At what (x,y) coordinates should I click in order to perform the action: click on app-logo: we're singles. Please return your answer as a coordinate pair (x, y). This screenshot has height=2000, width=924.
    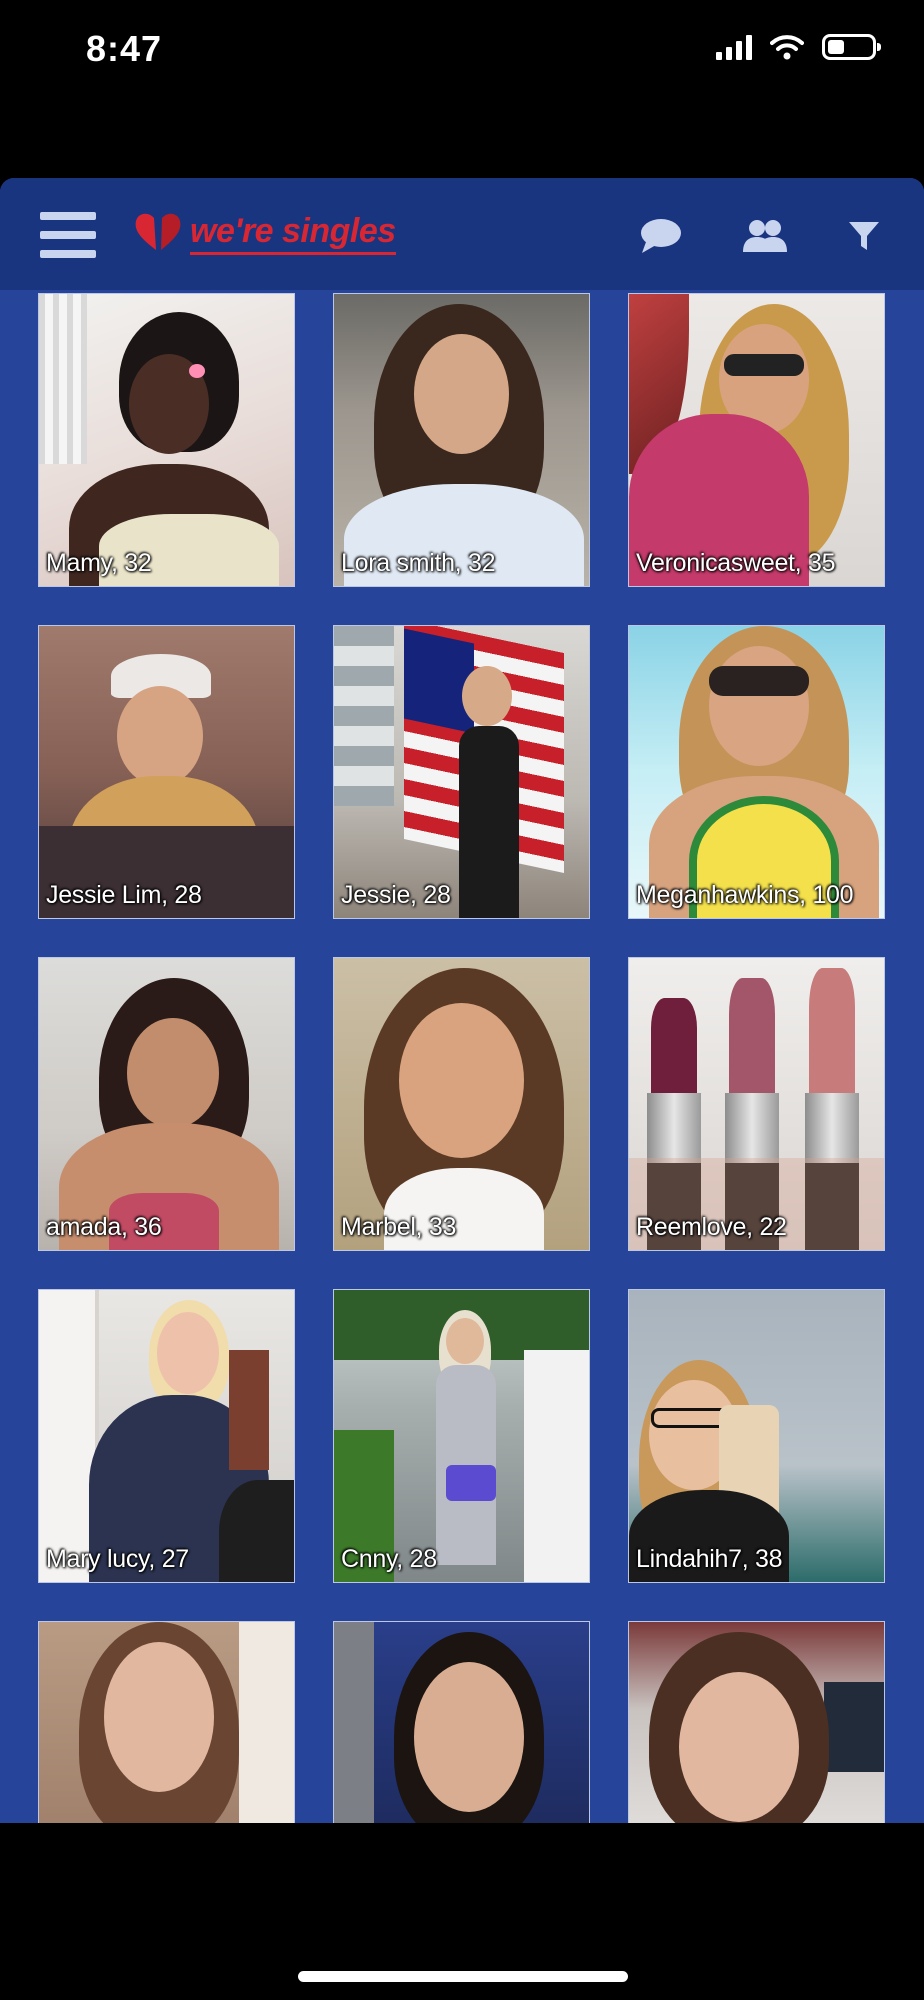
    Looking at the image, I should click on (264, 231).